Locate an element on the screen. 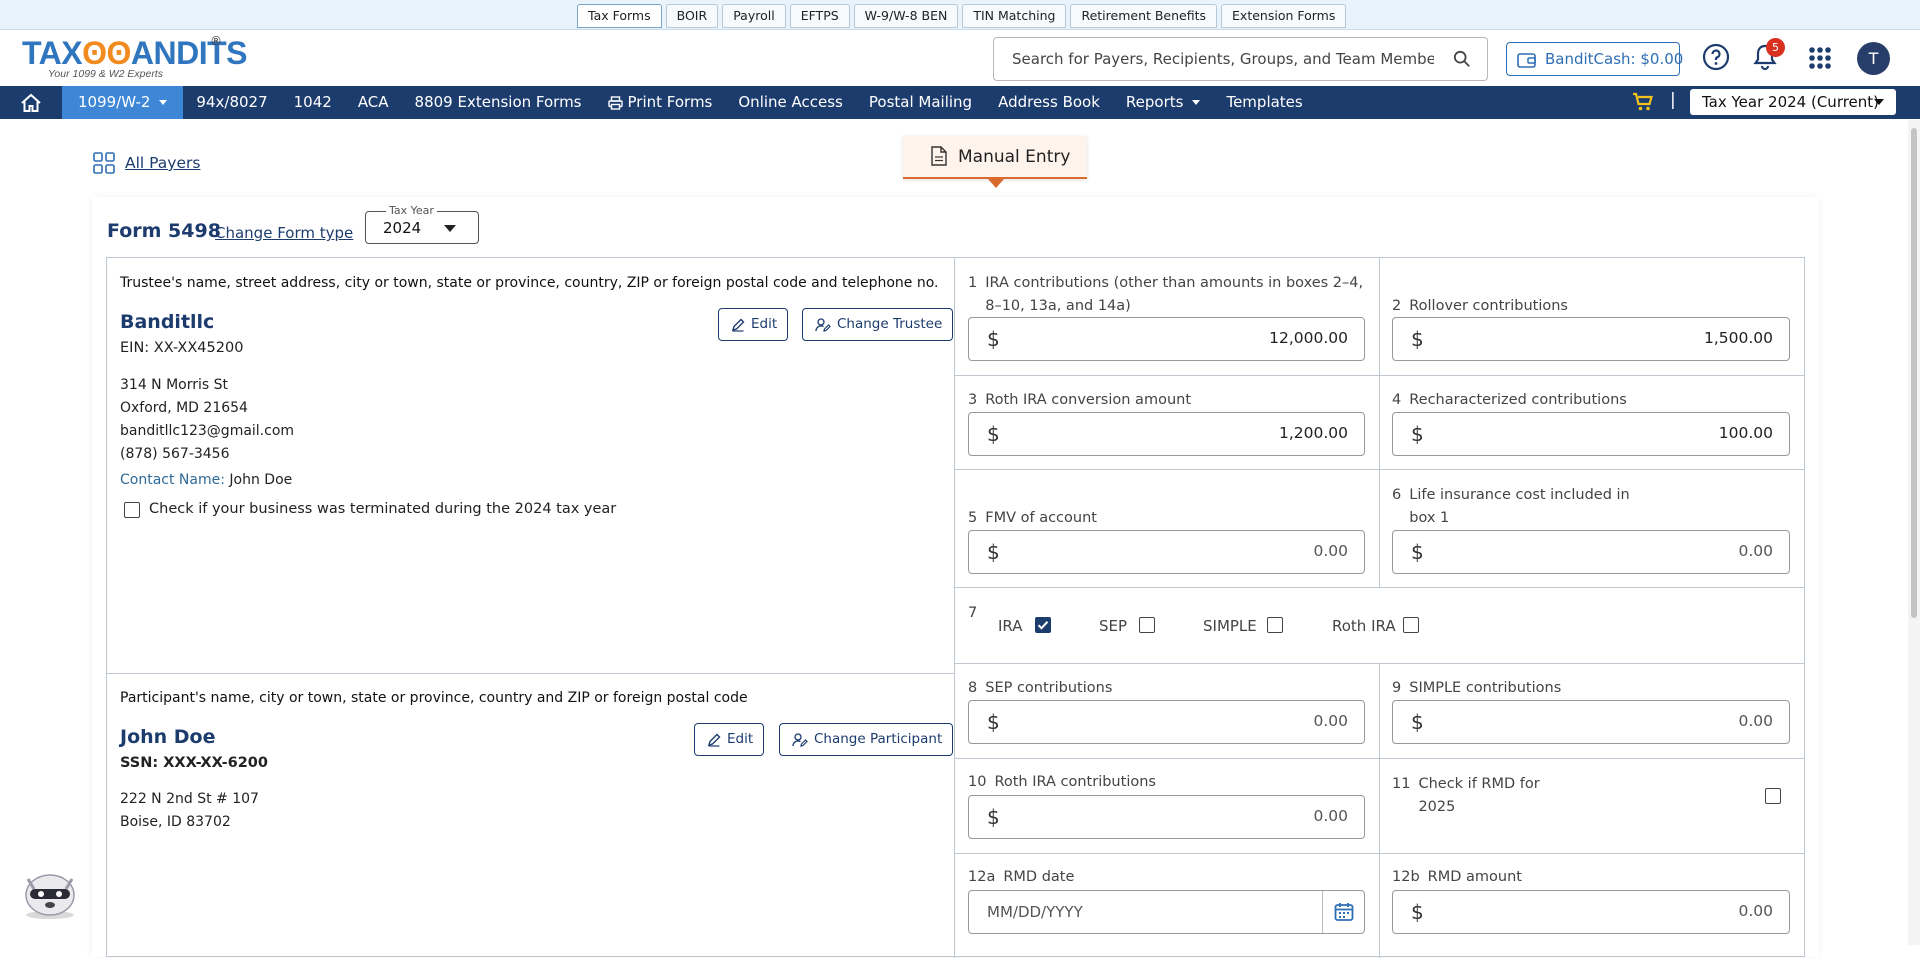  box3-value: 1,200.00 is located at coordinates (1313, 433).